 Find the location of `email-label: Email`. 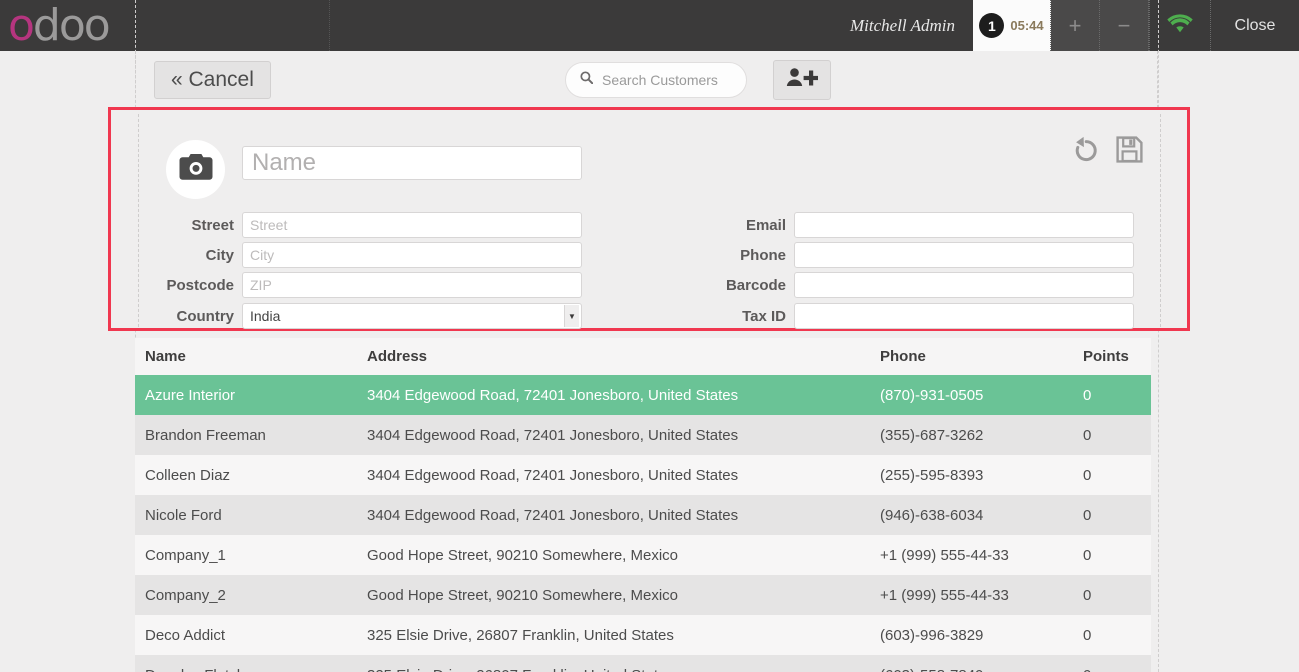

email-label: Email is located at coordinates (765, 225).